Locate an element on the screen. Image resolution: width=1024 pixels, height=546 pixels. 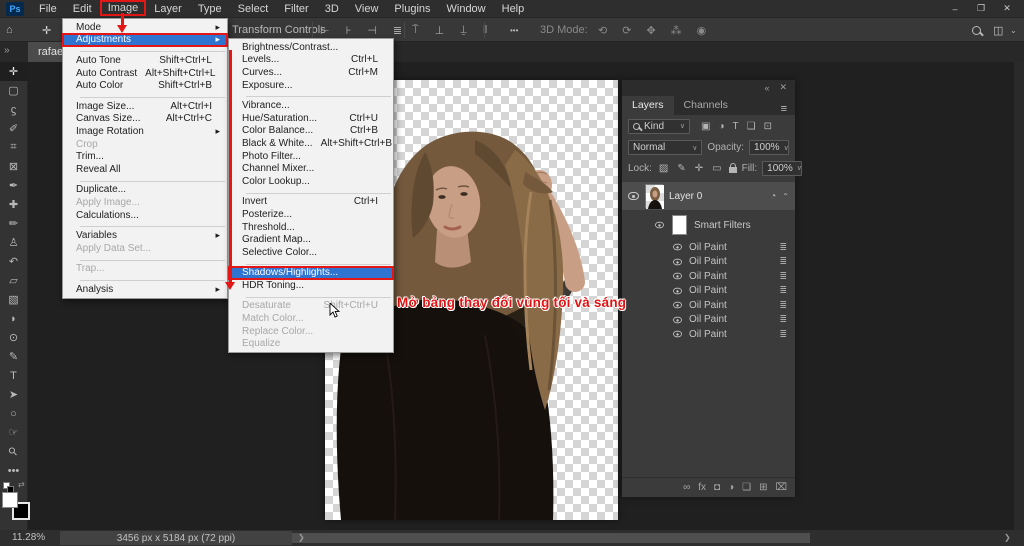
menubar-item: Plugins is located at coordinates (412, 8).